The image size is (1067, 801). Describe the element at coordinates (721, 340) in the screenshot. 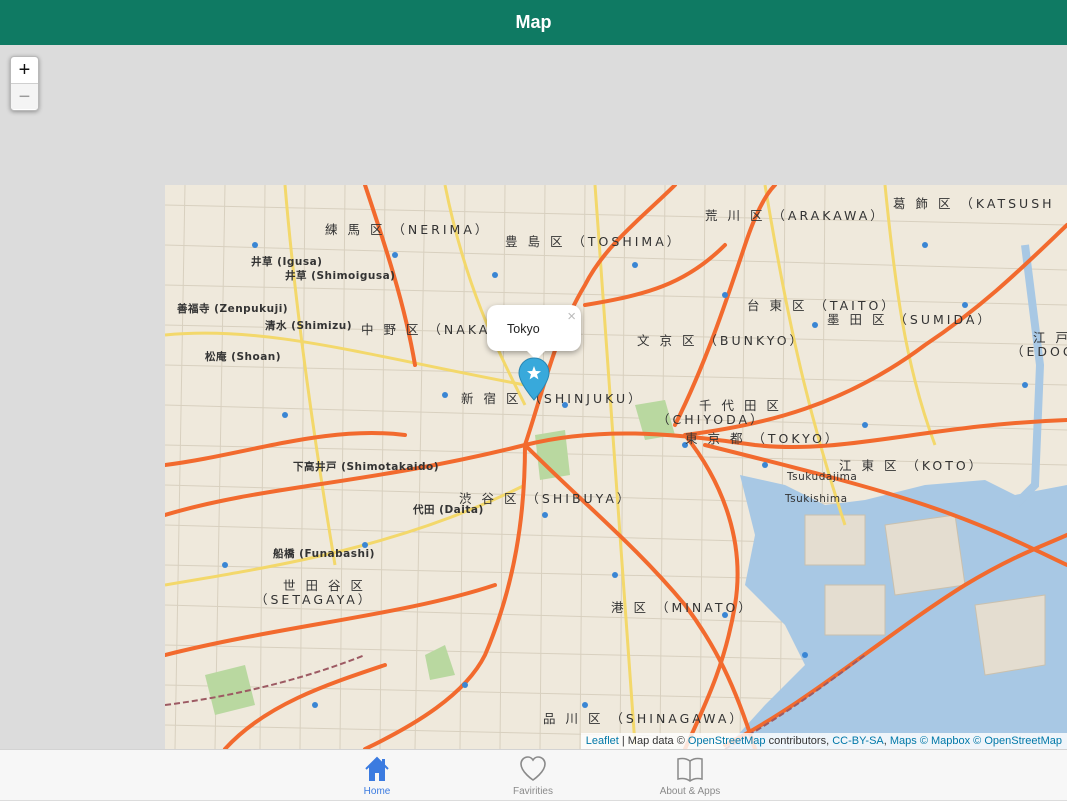

I see `district-label-bunkyo: 文 京 区 （BUNKYO）` at that location.